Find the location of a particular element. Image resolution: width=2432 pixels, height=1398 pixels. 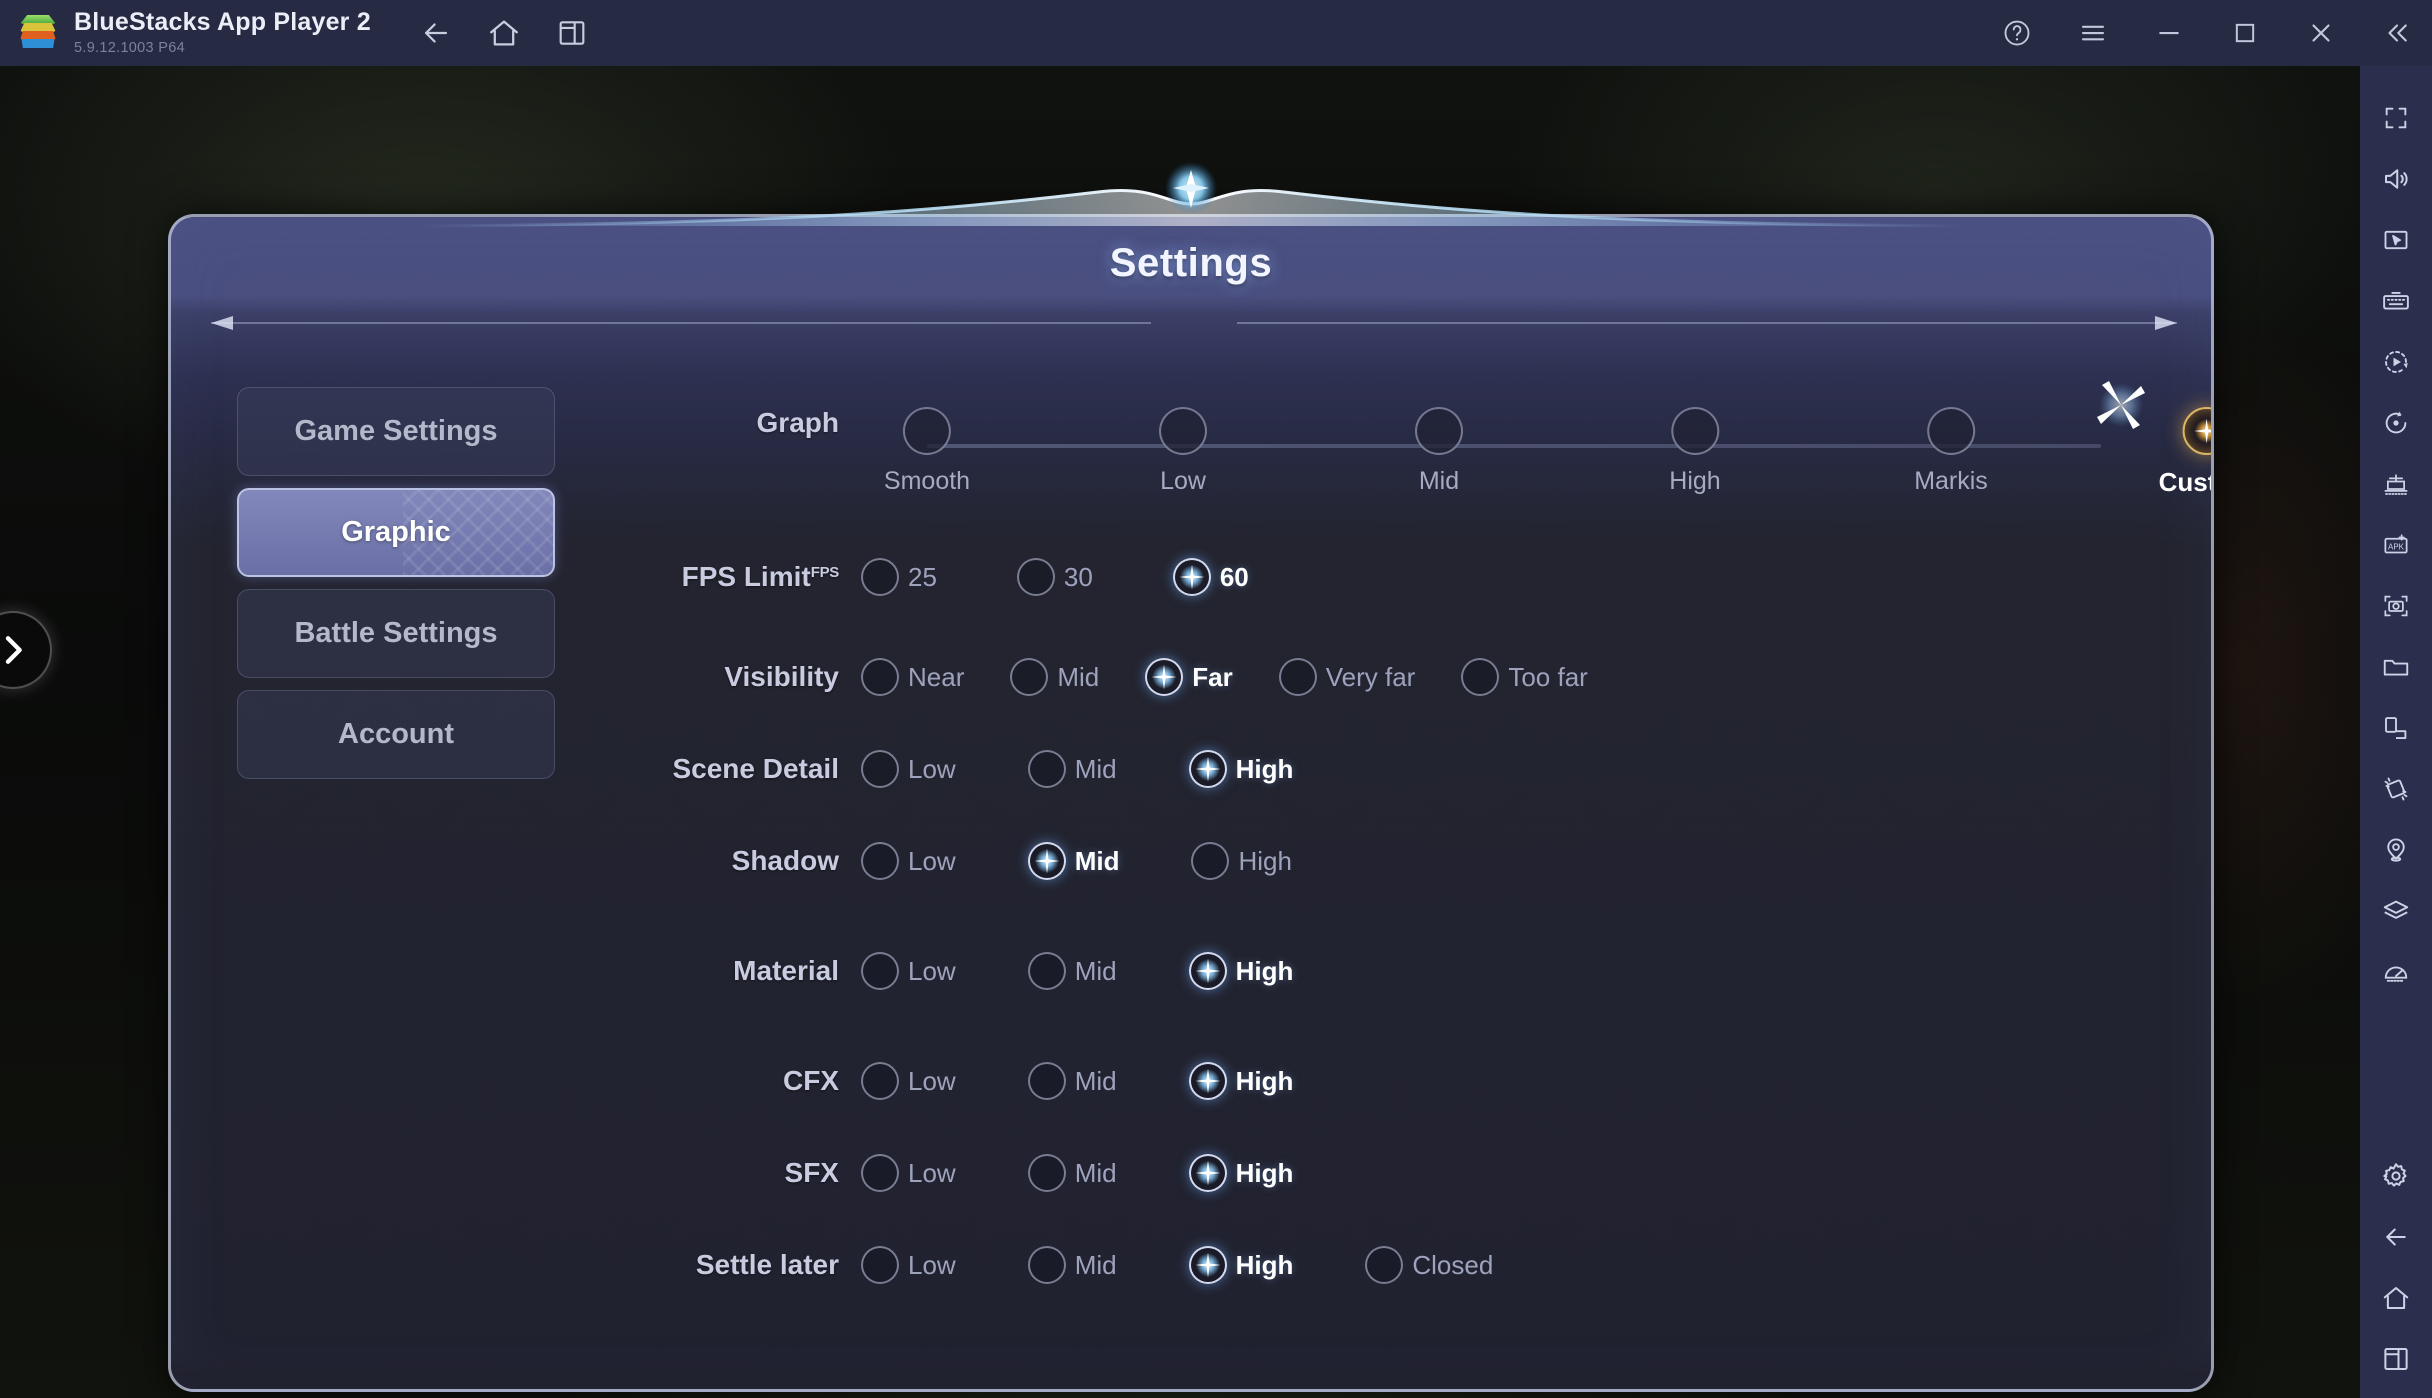

radio-settle-later-high: High is located at coordinates (1241, 1265).